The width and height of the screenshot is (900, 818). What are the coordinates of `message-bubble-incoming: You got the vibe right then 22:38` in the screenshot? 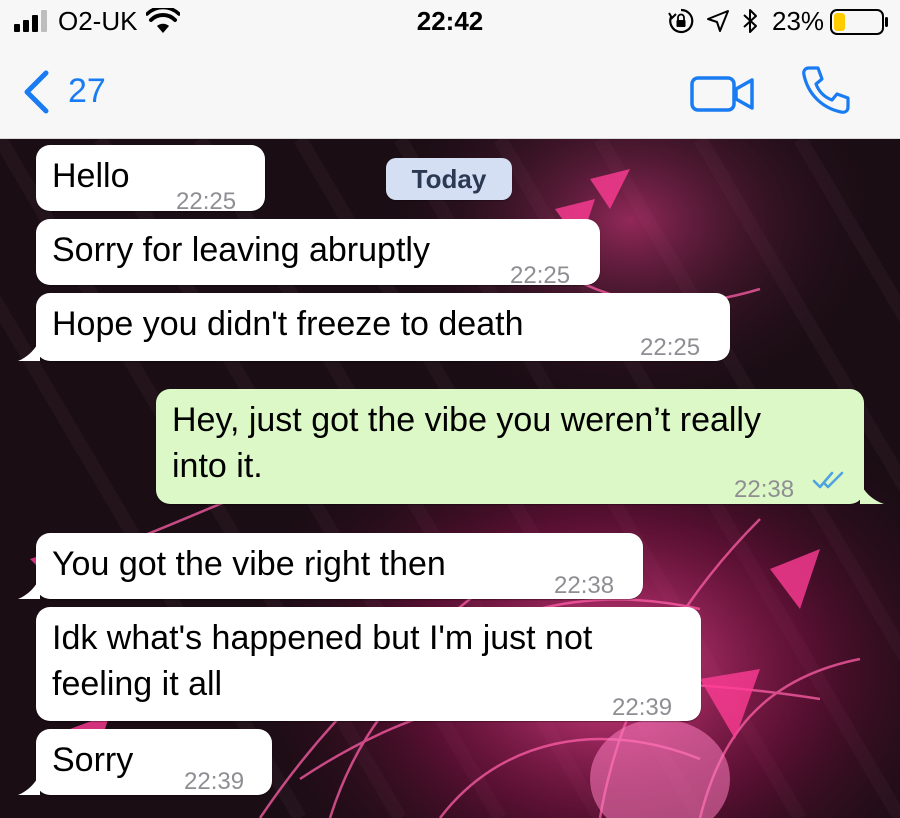 It's located at (330, 566).